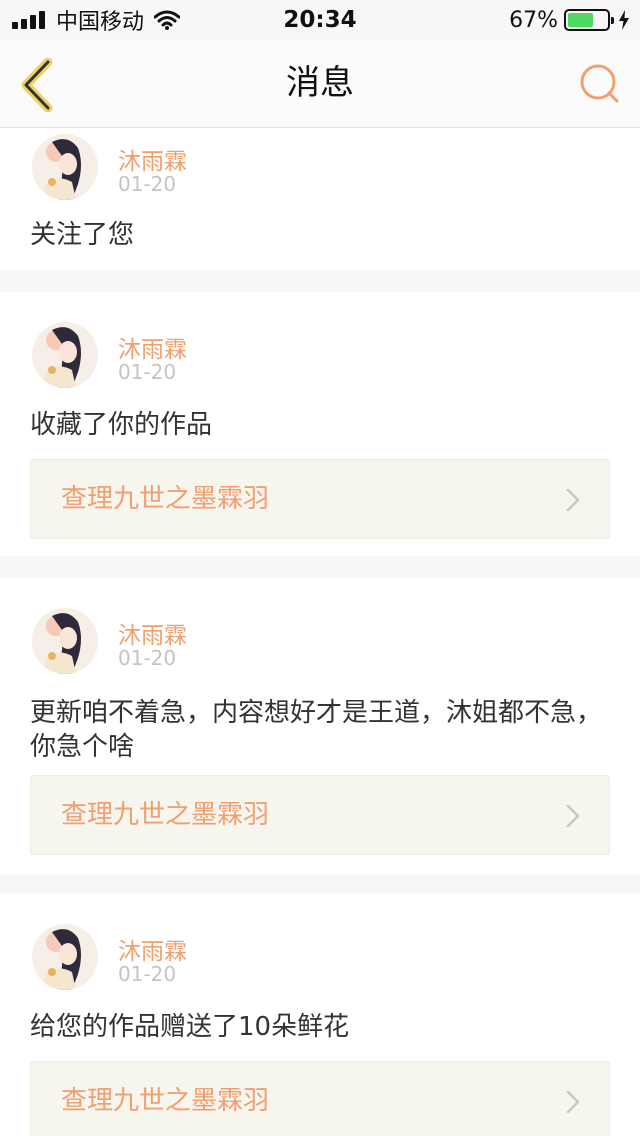  What do you see at coordinates (190, 1027) in the screenshot?
I see `message-text: 给您的作品赠送了10朵鲜花` at bounding box center [190, 1027].